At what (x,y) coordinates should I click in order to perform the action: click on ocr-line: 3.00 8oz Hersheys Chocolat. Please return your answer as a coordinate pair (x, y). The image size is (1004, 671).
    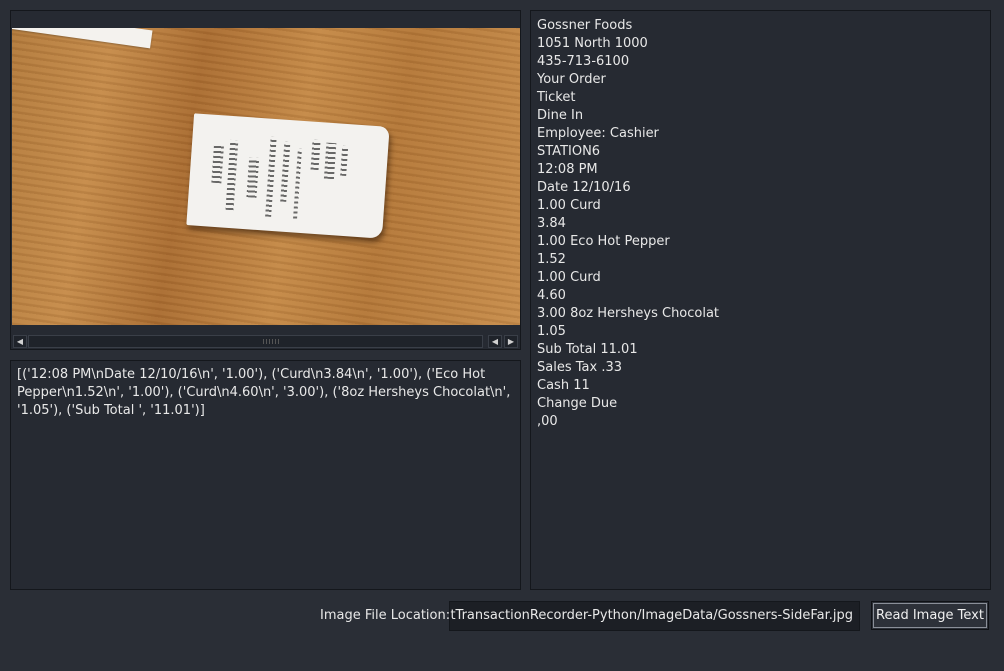
    Looking at the image, I should click on (628, 313).